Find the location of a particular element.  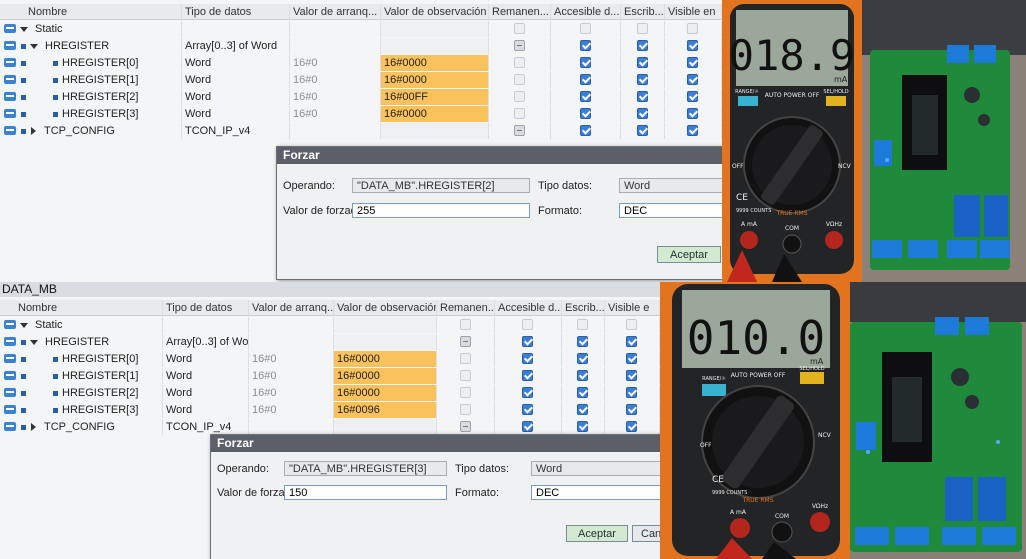

force-value-input: 255 is located at coordinates (441, 210).